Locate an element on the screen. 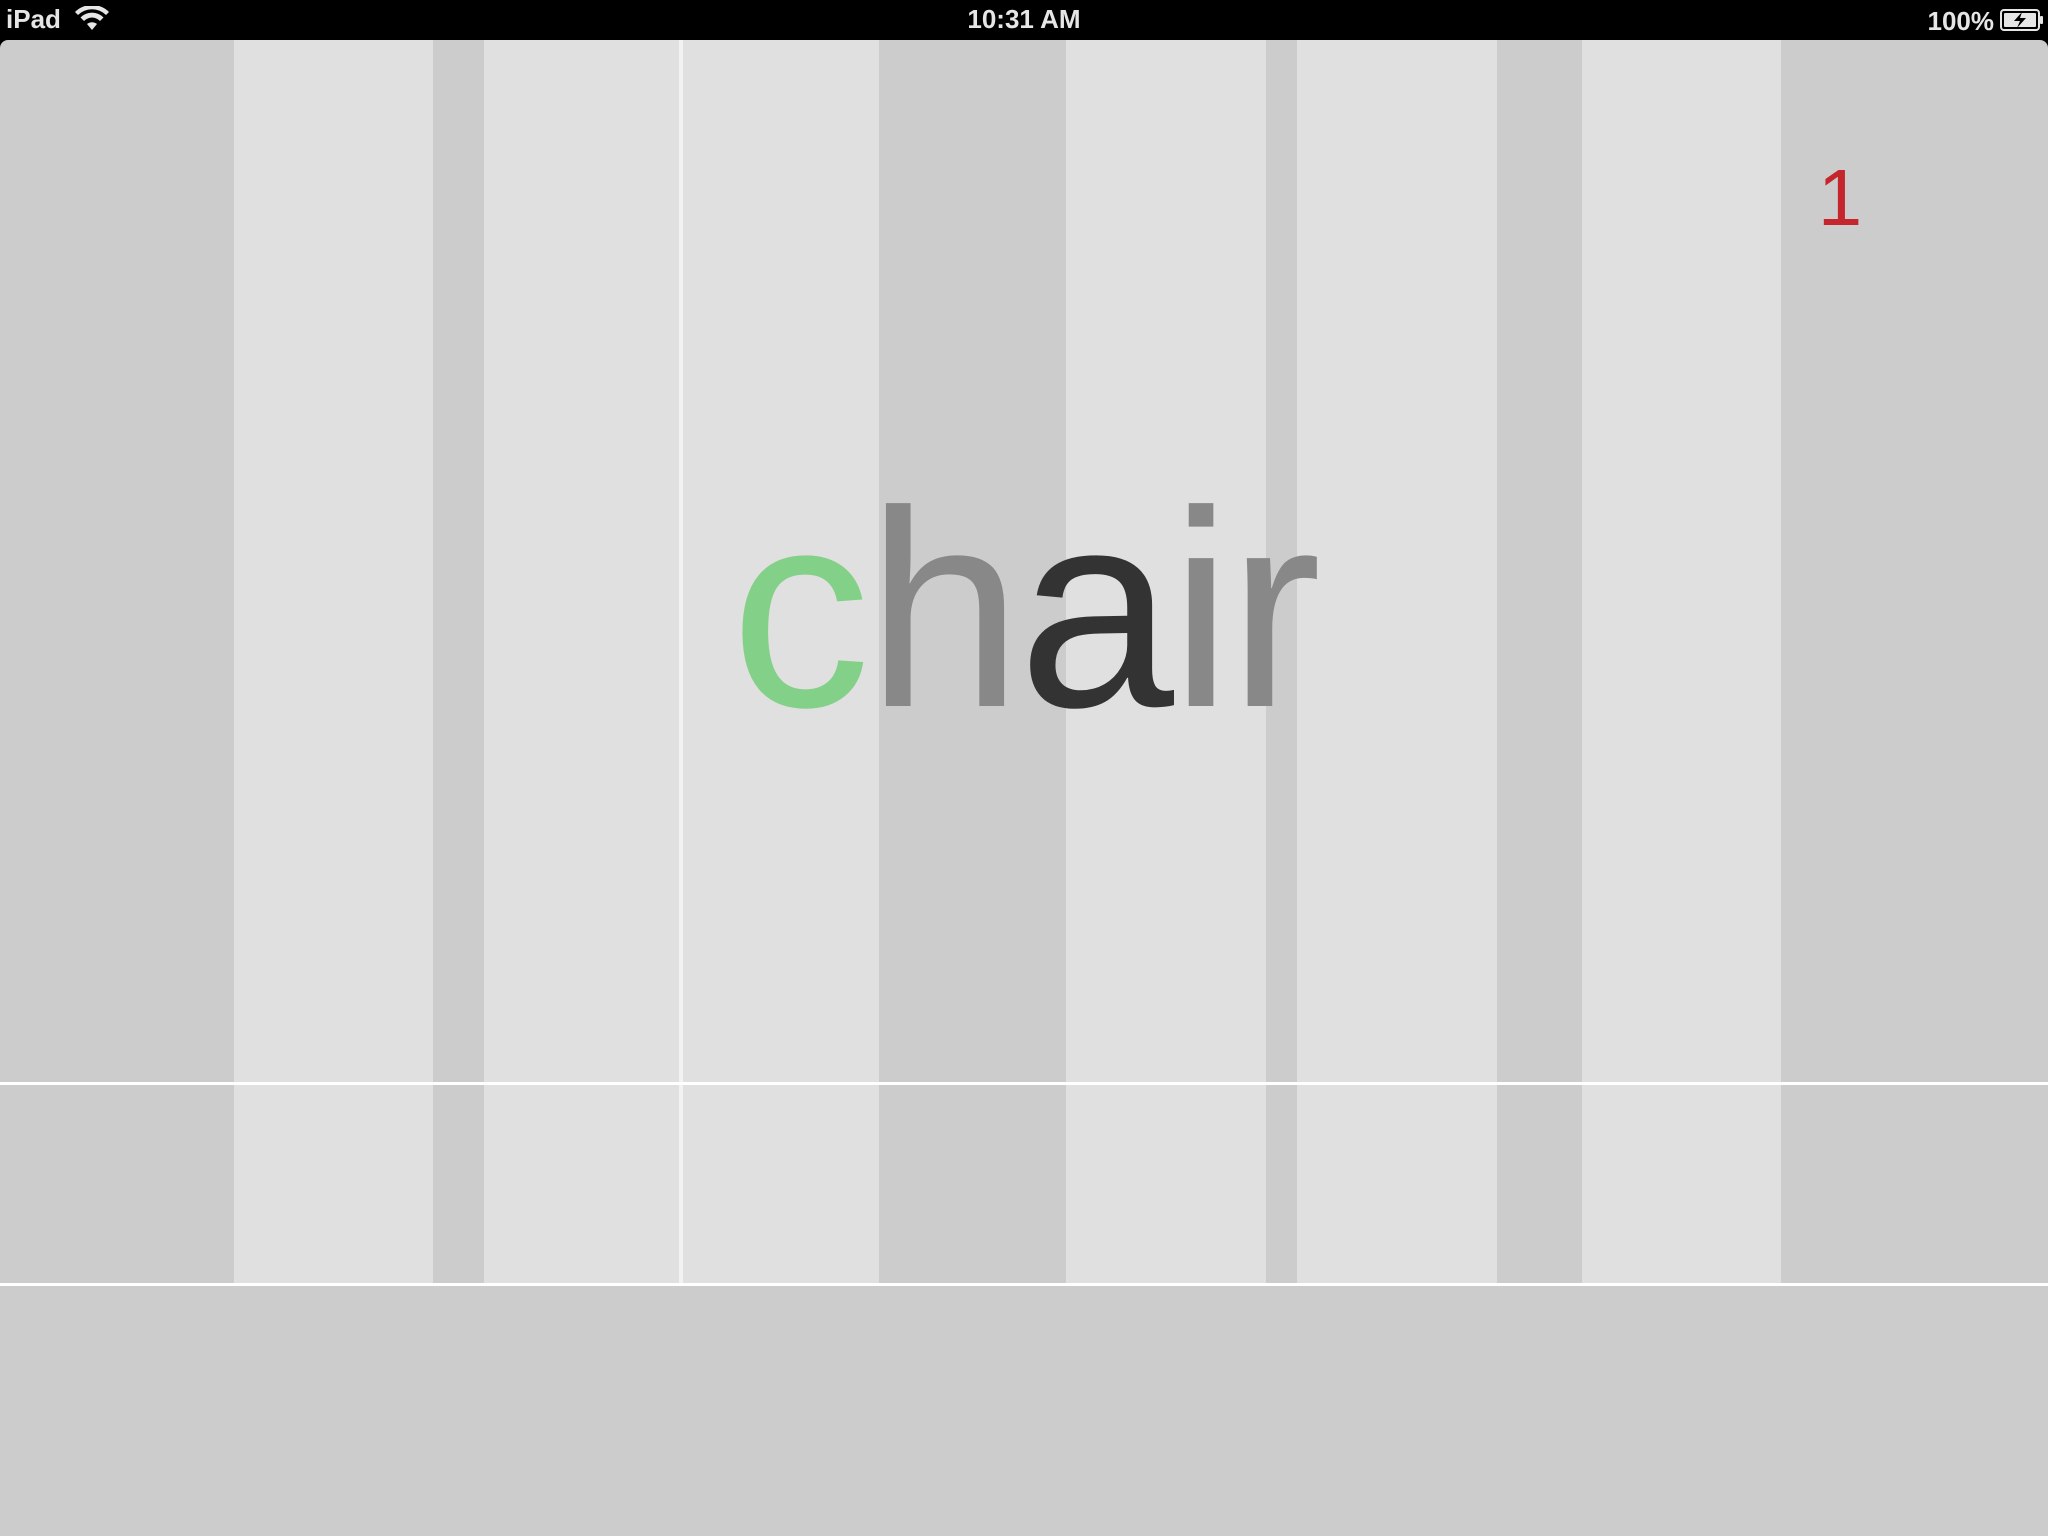 This screenshot has height=1536, width=2048. word-letter: h is located at coordinates (944, 610).